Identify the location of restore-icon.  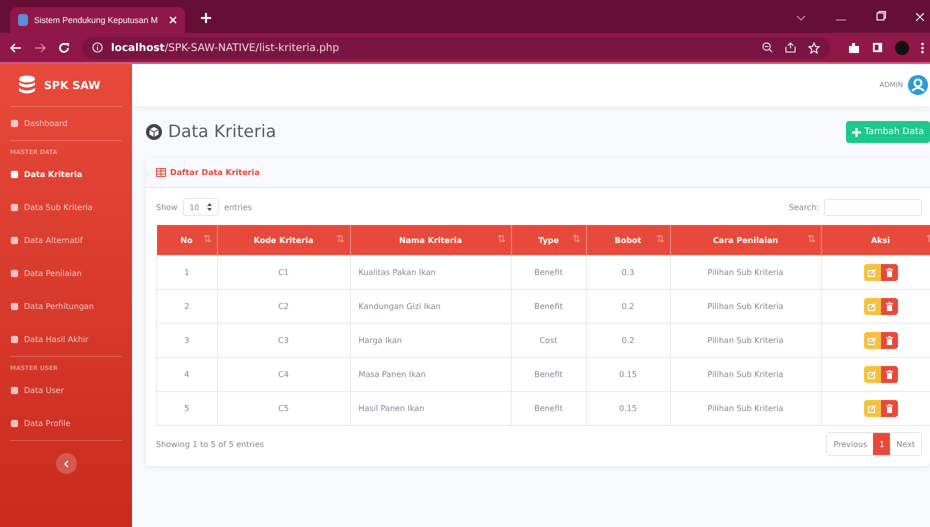
(881, 16).